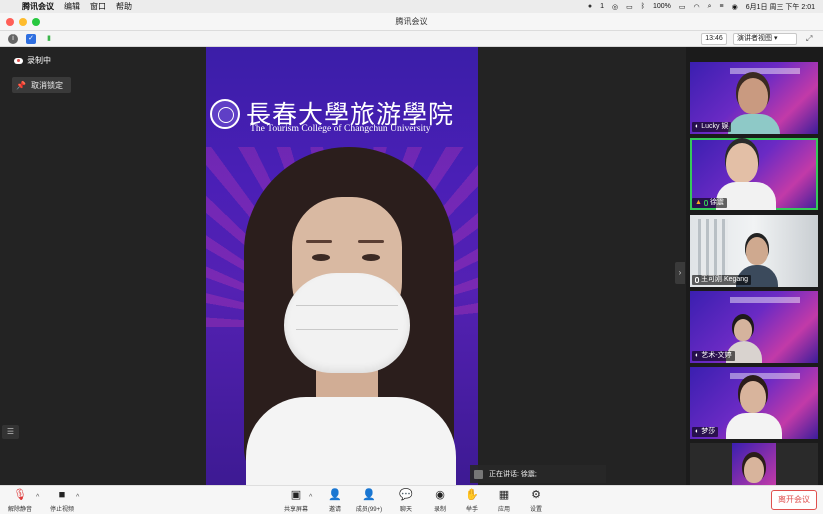  I want to click on siri-icon: ◉, so click(735, 7).